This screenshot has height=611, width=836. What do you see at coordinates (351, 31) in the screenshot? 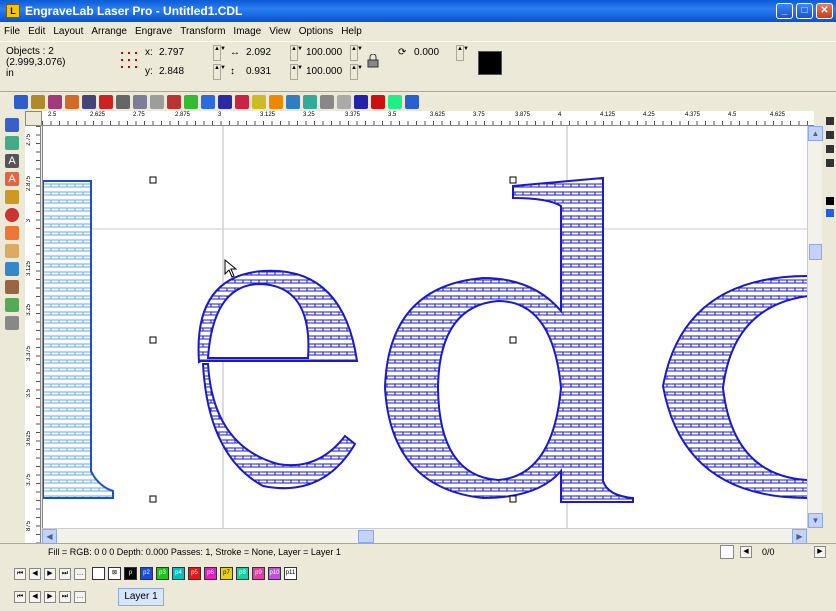
I see `menu-help: Help` at bounding box center [351, 31].